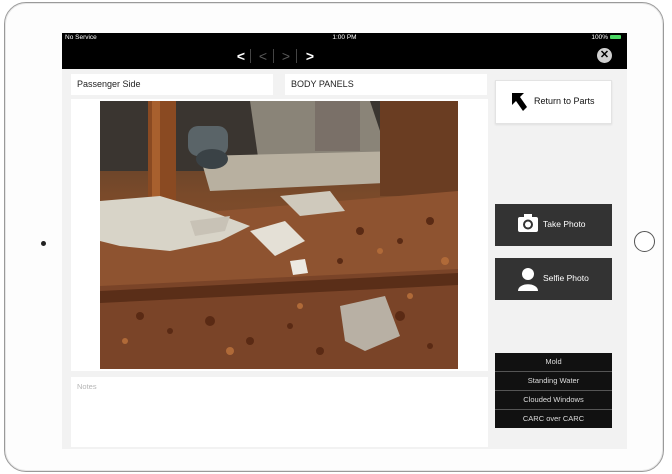 The image size is (672, 474). Describe the element at coordinates (553, 362) in the screenshot. I see `condition-item-mold: Mold` at that location.